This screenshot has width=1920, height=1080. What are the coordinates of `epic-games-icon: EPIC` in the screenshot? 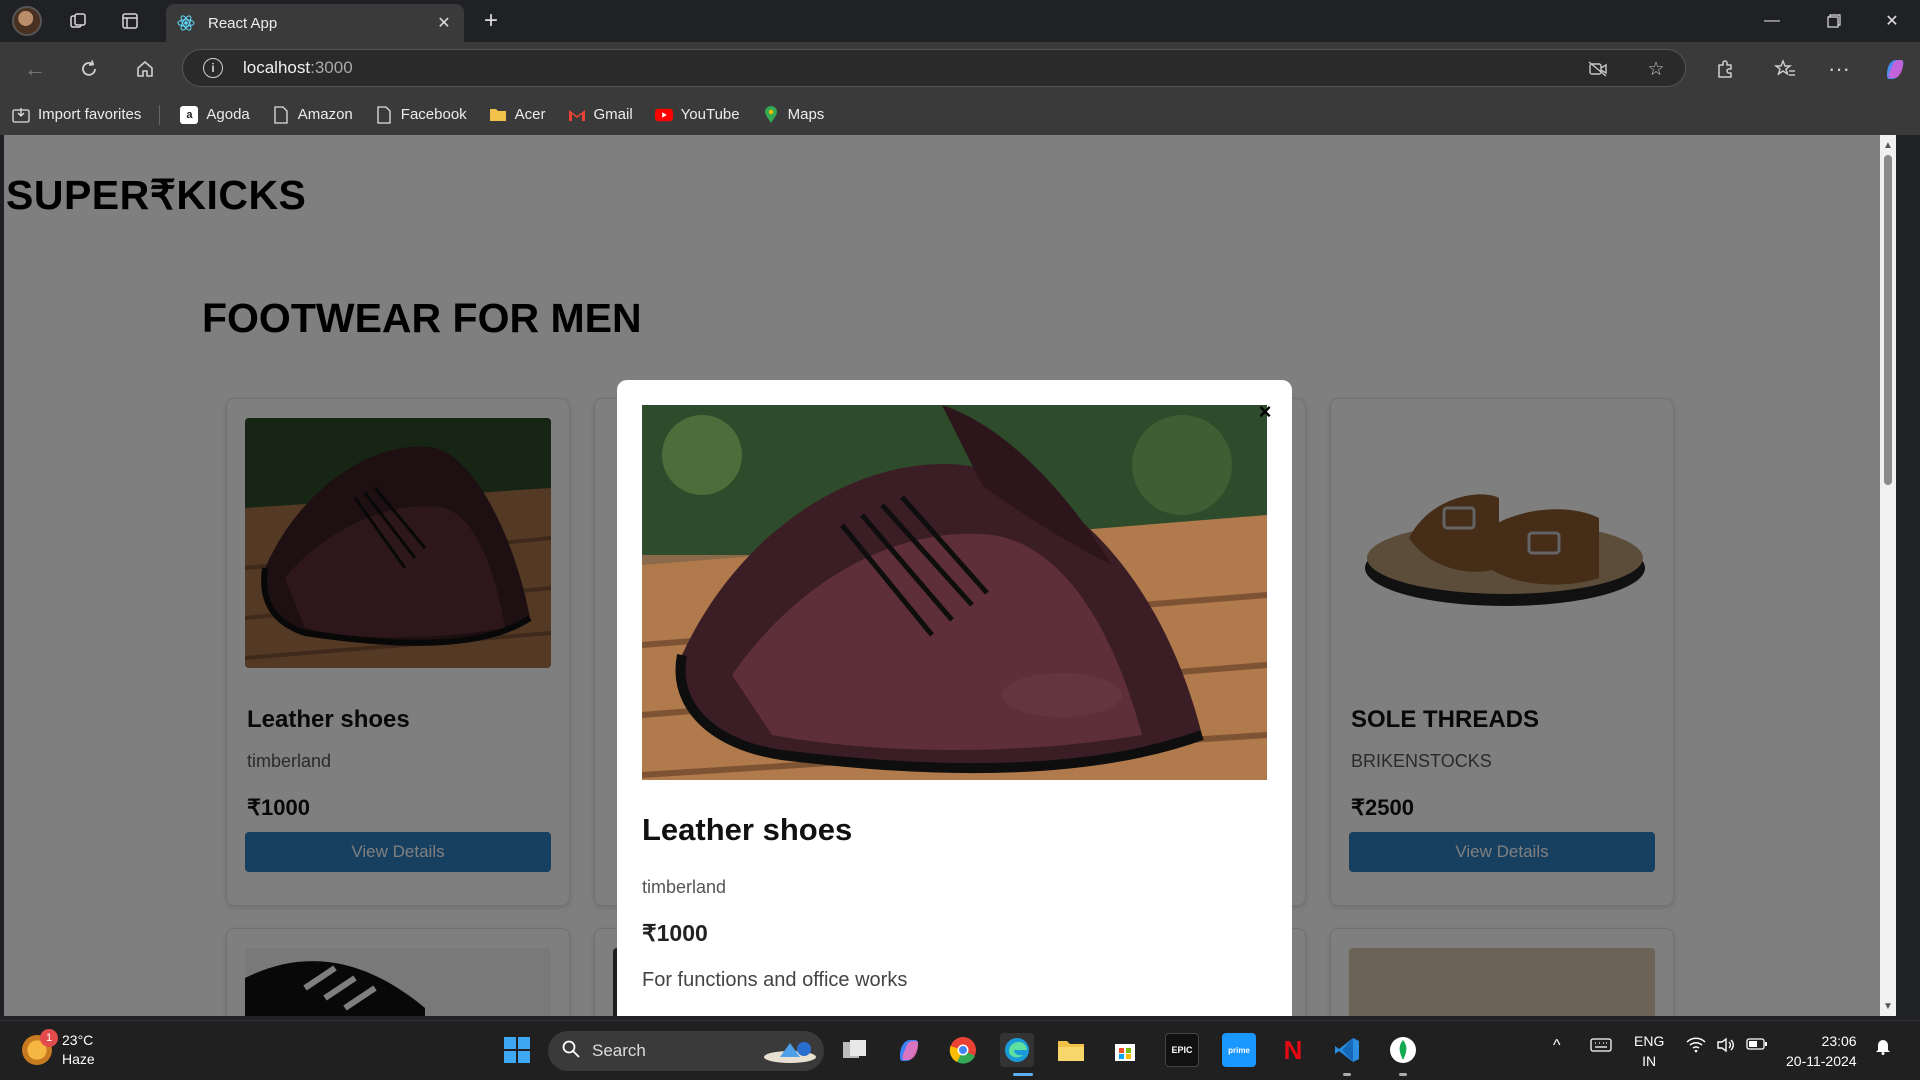 It's located at (1182, 1050).